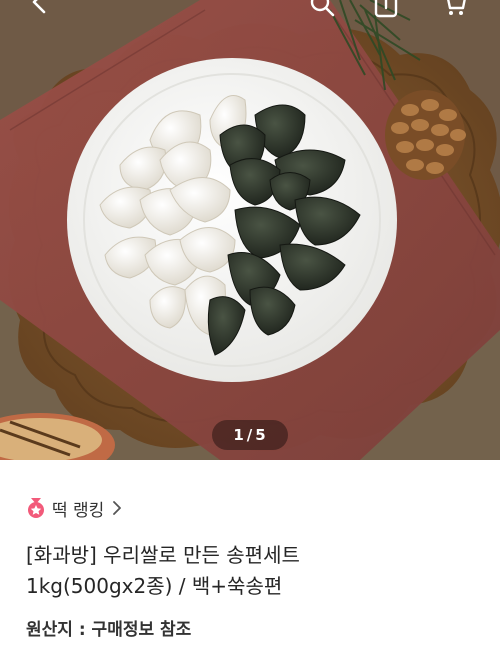  What do you see at coordinates (386, 9) in the screenshot?
I see `share-icon` at bounding box center [386, 9].